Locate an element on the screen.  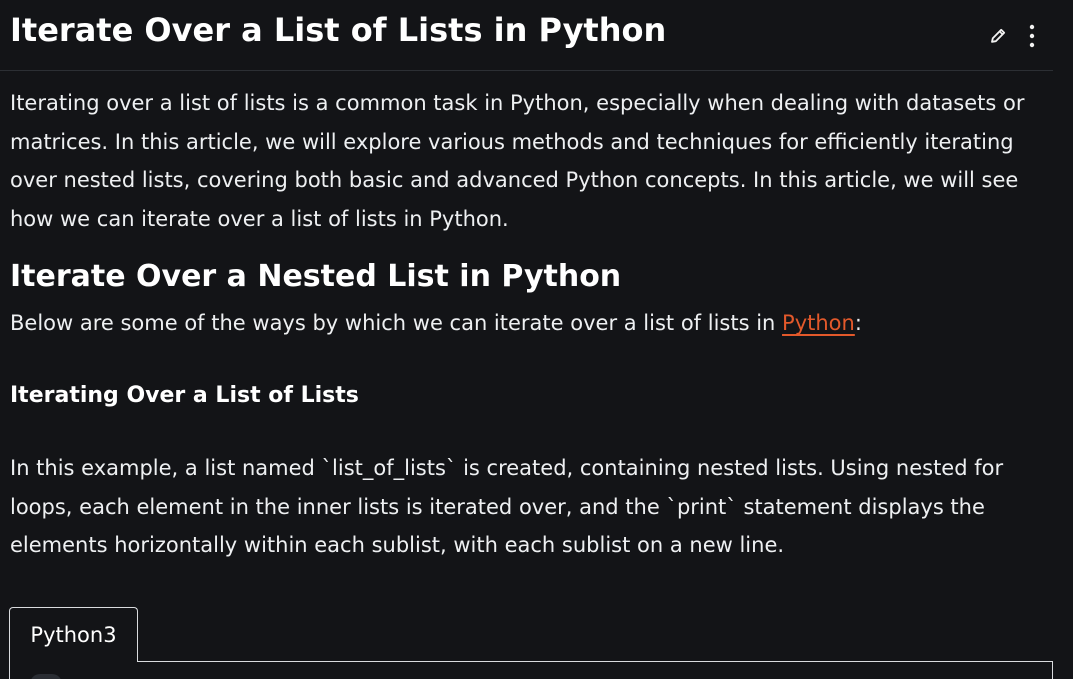
article-header: Iterate Over a List of Lists in Python is located at coordinates (526, 35).